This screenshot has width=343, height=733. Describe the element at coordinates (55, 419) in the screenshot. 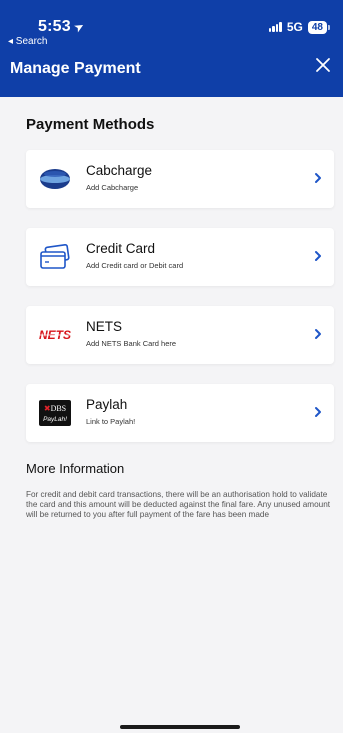

I see `svg-text: PayLah!` at that location.